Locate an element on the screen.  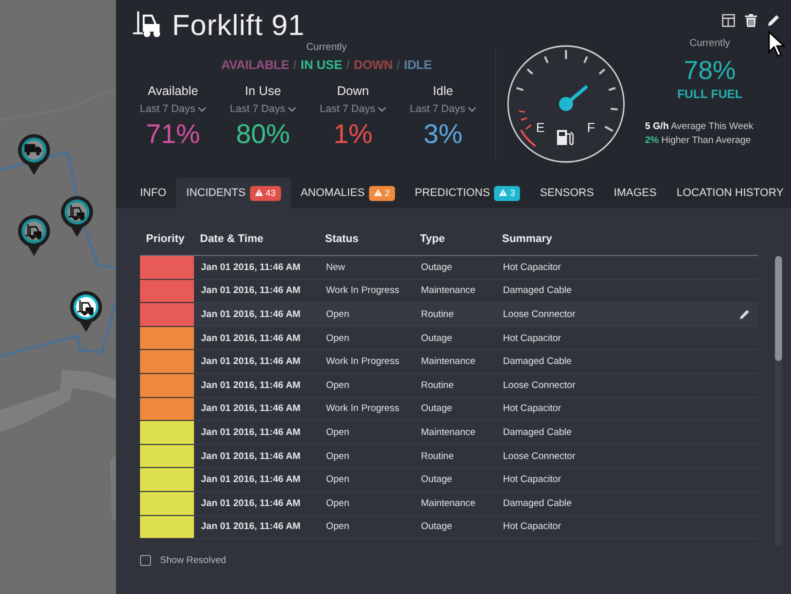
fuel-caption: Currently is located at coordinates (709, 43).